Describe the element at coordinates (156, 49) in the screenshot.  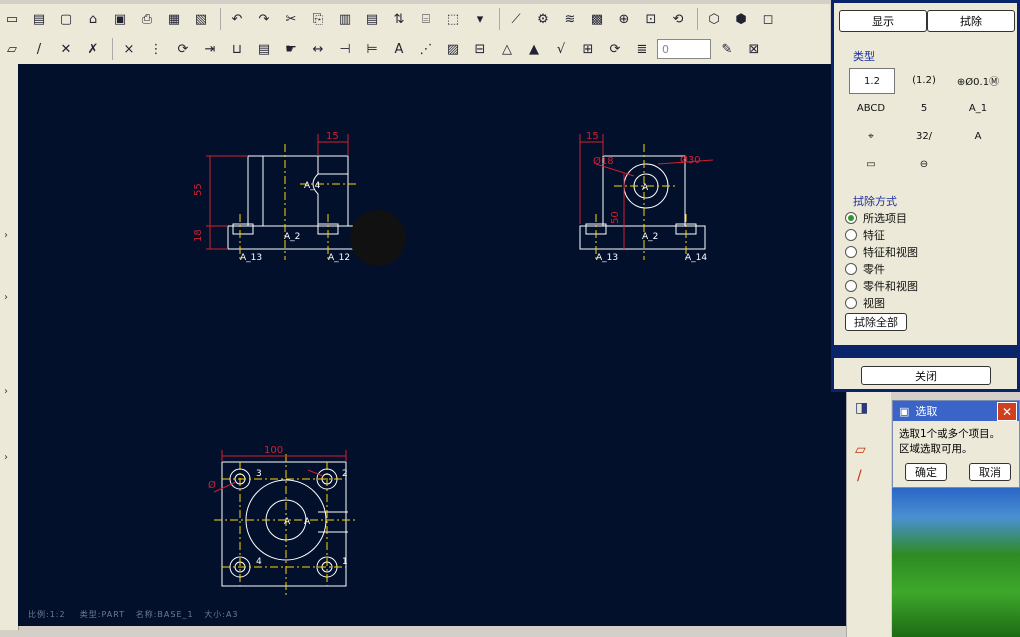
I see `dimension-icon: ⋮` at that location.